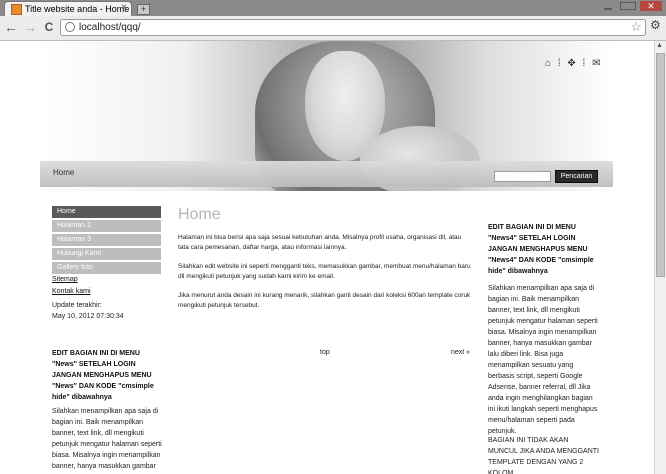  I want to click on search-button: Pencarian, so click(576, 176).